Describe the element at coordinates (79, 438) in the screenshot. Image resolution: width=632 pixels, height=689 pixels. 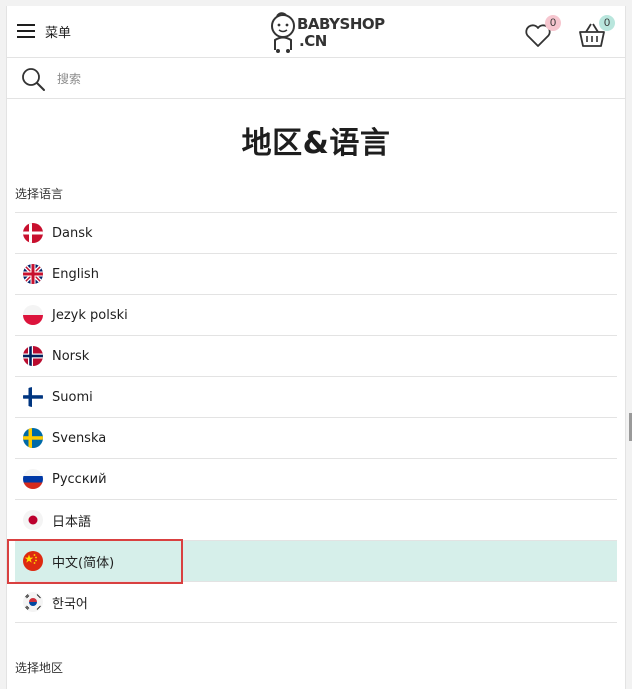
I see `language-label: Svenska` at that location.